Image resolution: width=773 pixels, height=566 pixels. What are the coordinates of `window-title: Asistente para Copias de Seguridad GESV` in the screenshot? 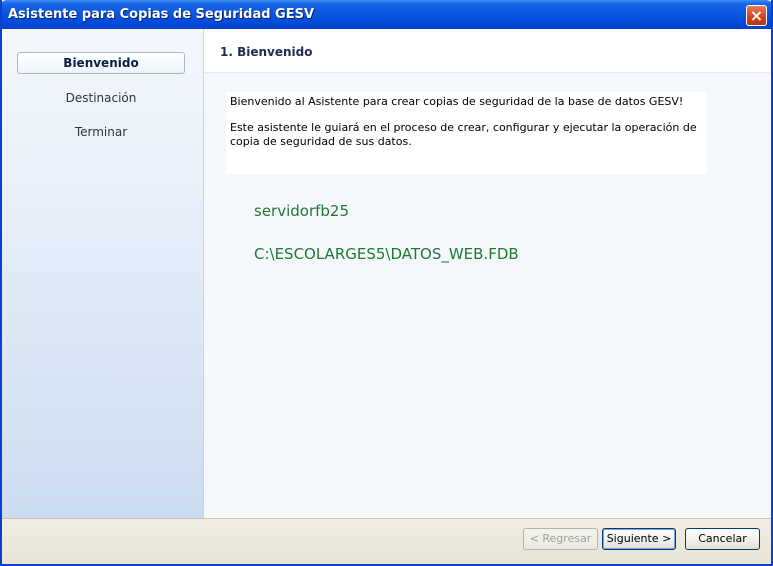 It's located at (161, 14).